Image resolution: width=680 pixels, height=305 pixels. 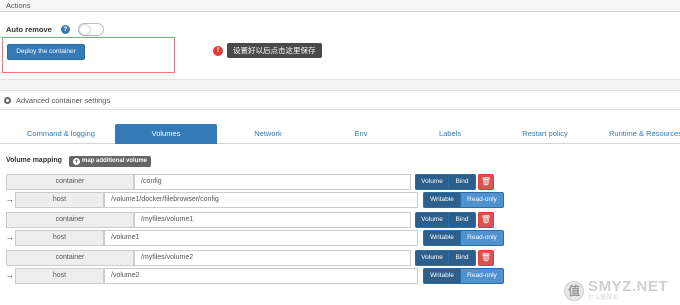 What do you see at coordinates (34, 160) in the screenshot?
I see `volume-mapping-title: Volume mapping` at bounding box center [34, 160].